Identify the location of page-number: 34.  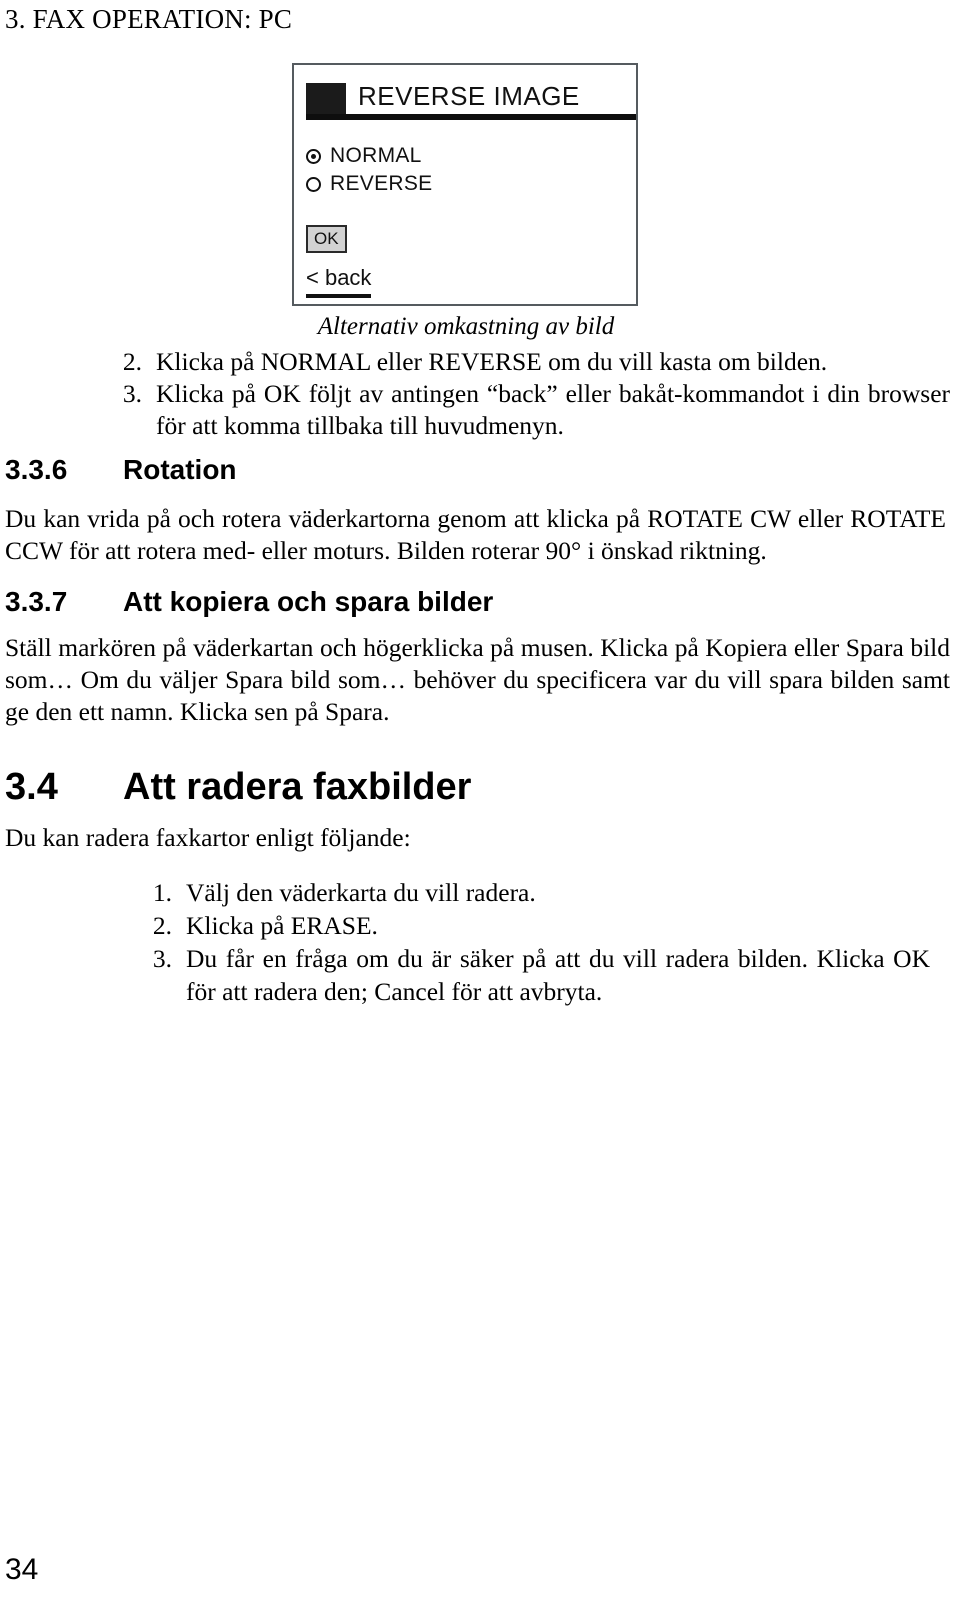
(22, 1569).